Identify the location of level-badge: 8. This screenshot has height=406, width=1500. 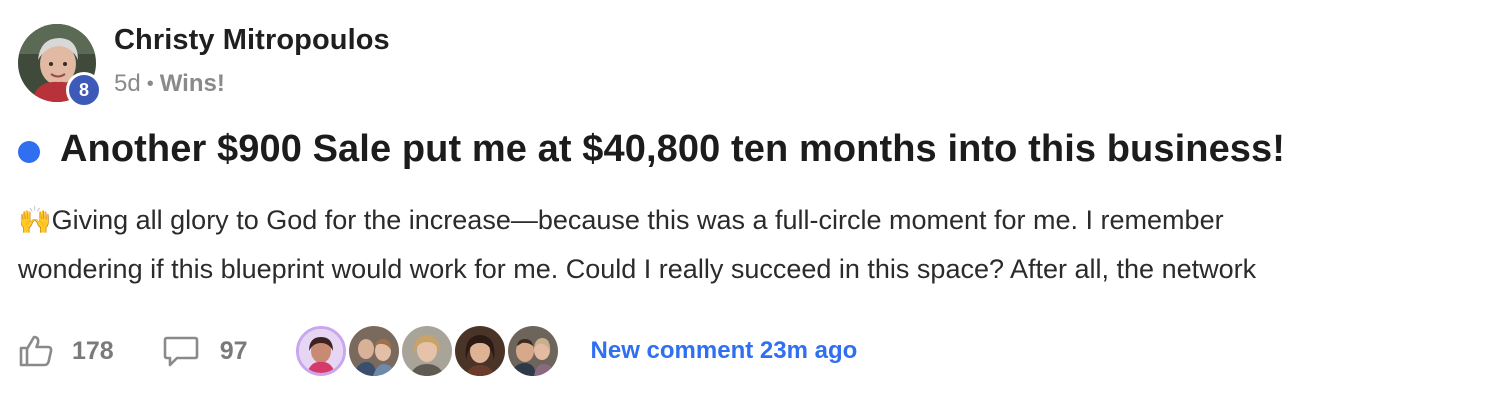
(84, 90).